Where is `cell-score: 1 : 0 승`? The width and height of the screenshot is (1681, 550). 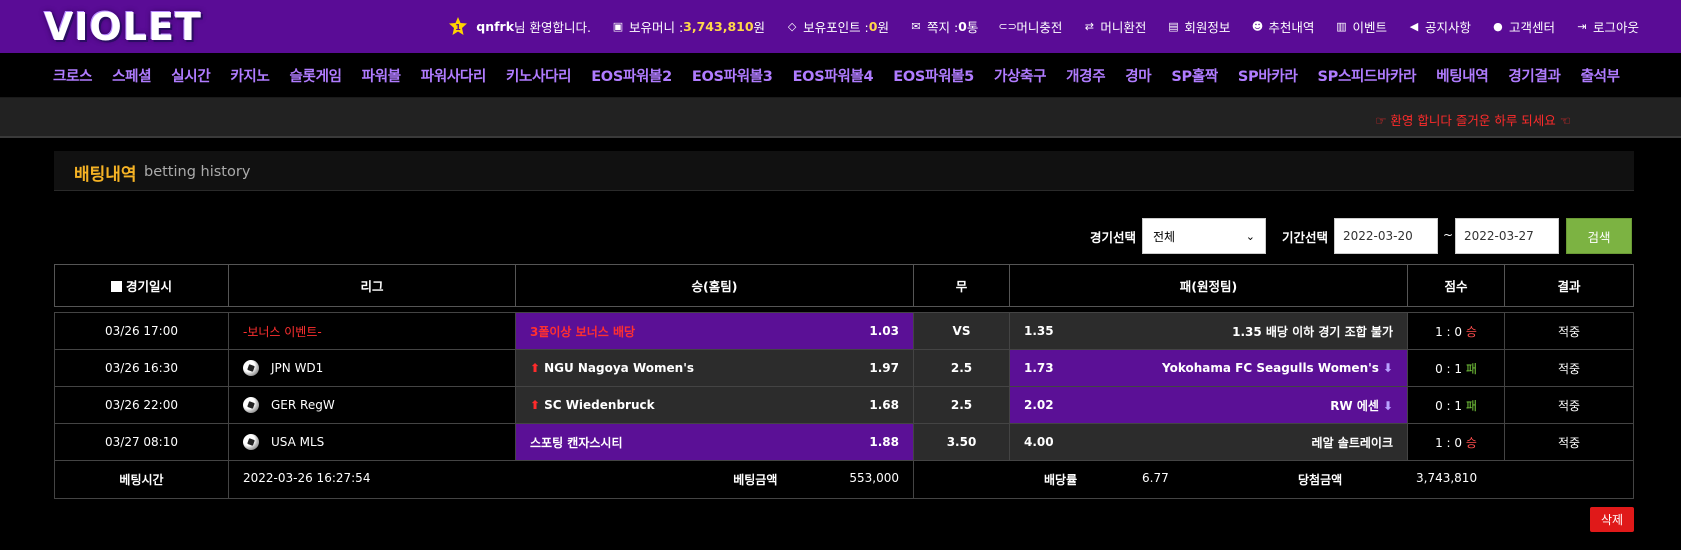
cell-score: 1 : 0 승 is located at coordinates (1456, 331).